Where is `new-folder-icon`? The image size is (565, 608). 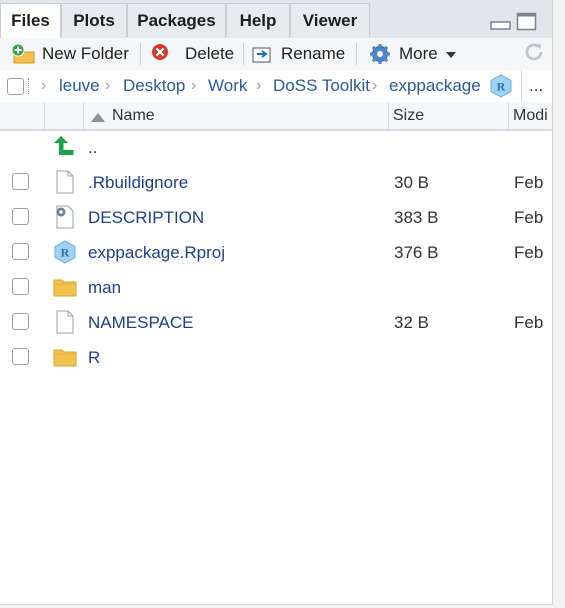
new-folder-icon is located at coordinates (22, 54).